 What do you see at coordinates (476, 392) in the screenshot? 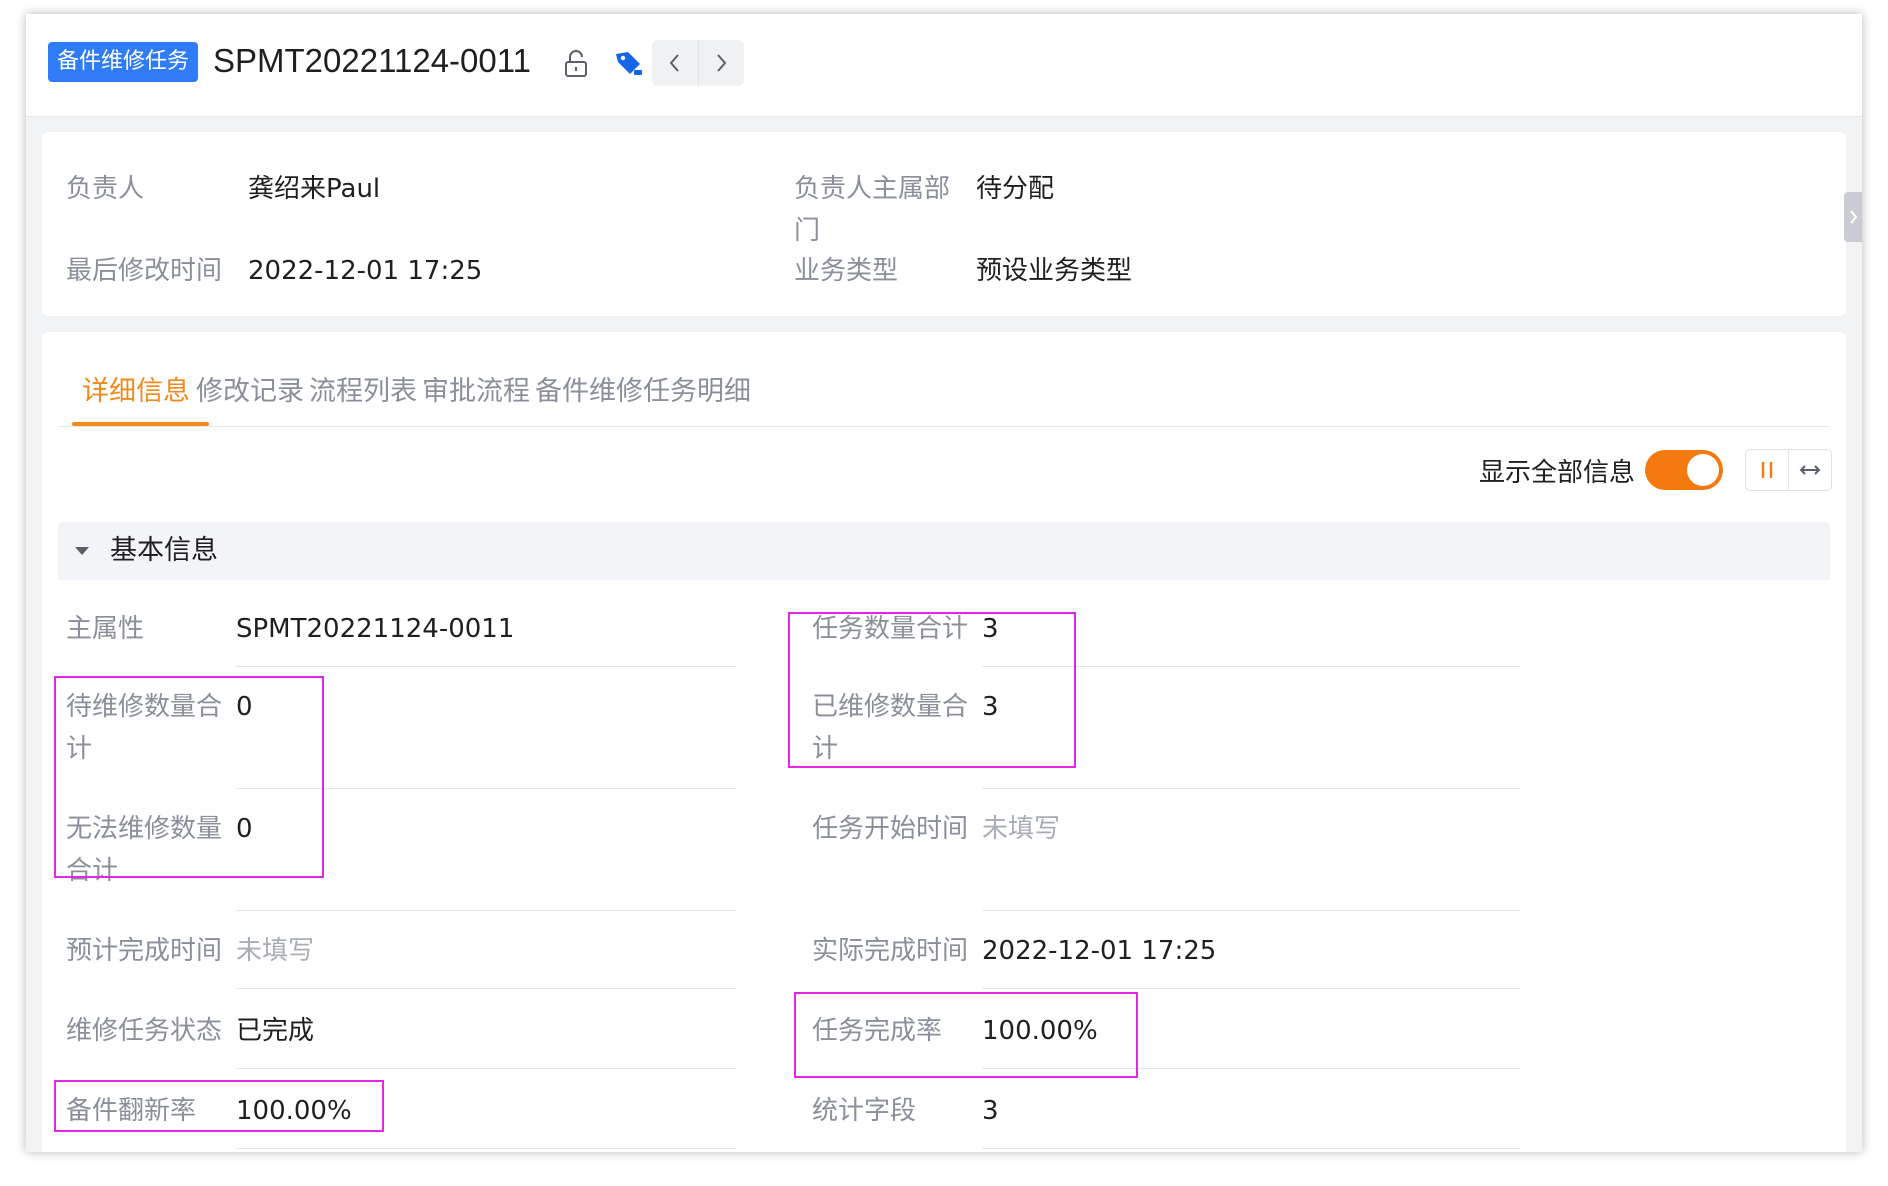
I see `tab-approval-flow: 审批流程` at bounding box center [476, 392].